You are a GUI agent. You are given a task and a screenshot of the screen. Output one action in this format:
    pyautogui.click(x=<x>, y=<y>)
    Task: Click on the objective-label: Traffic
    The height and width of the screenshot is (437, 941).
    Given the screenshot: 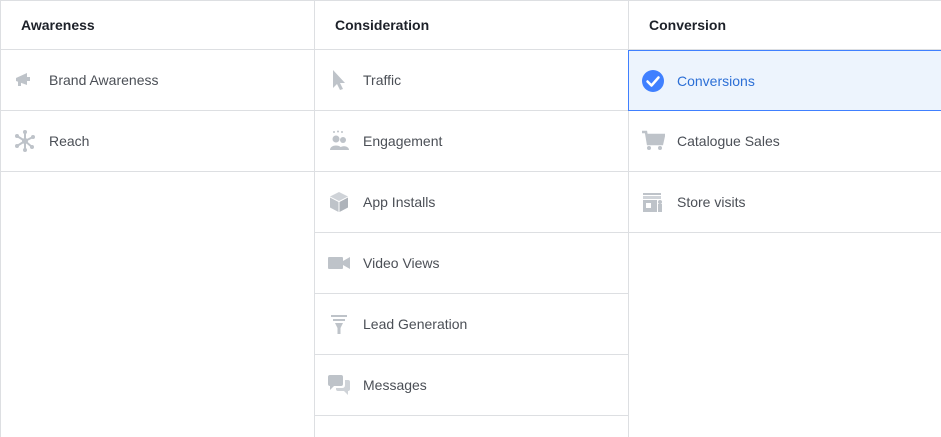 What is the action you would take?
    pyautogui.click(x=382, y=80)
    